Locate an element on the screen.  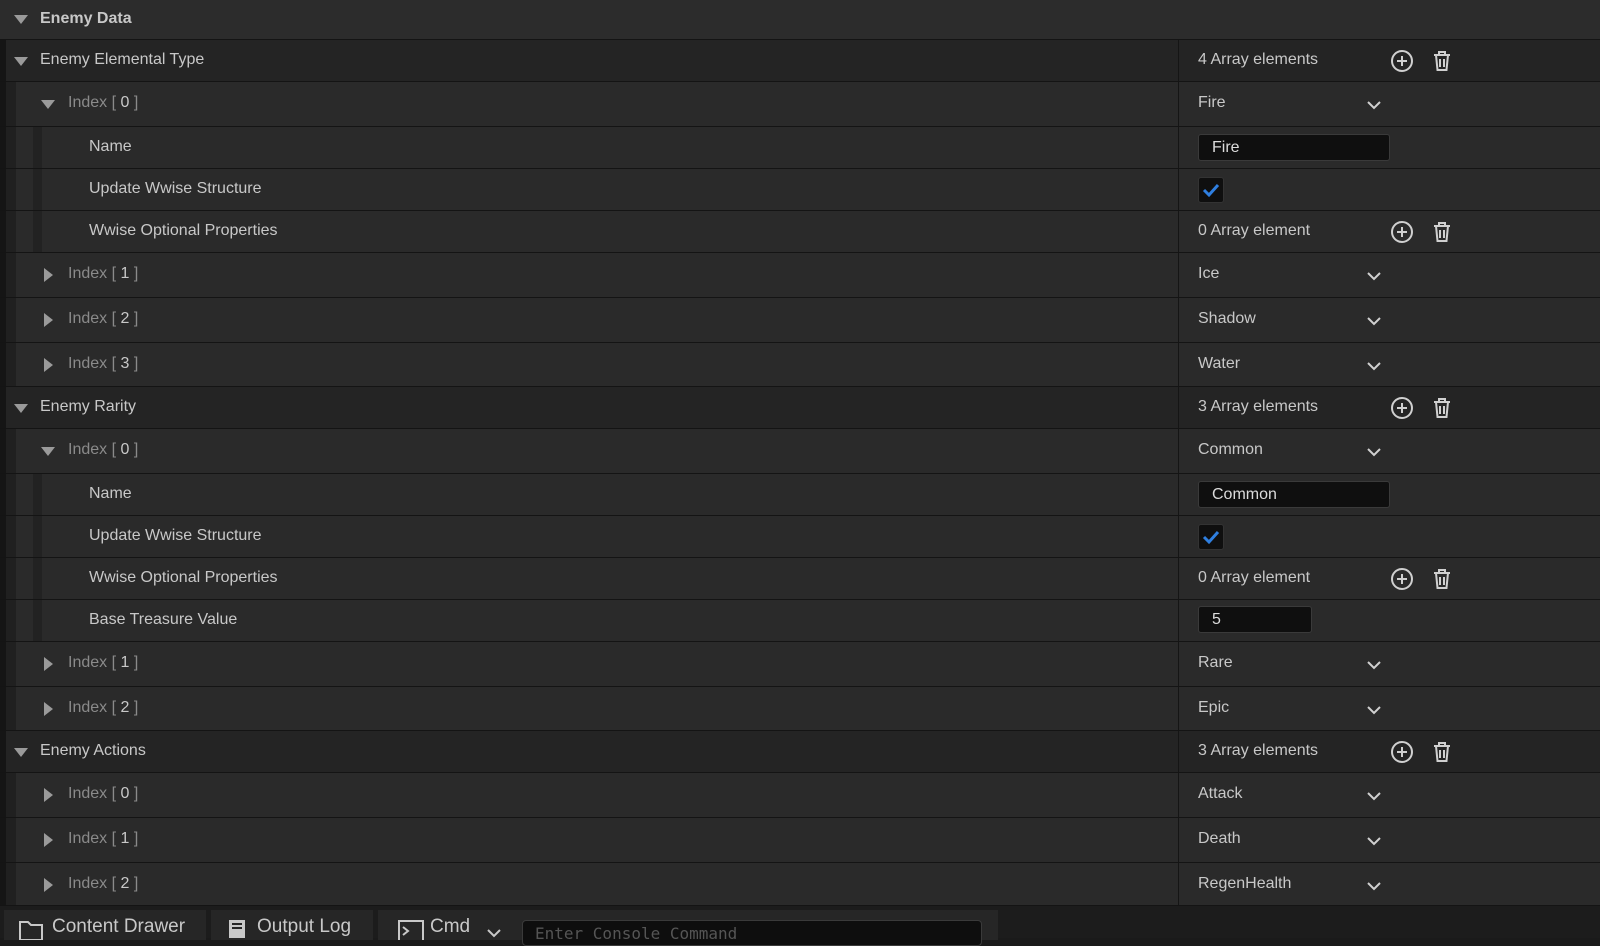
enum-dropdown-value: Rare is located at coordinates (1215, 663).